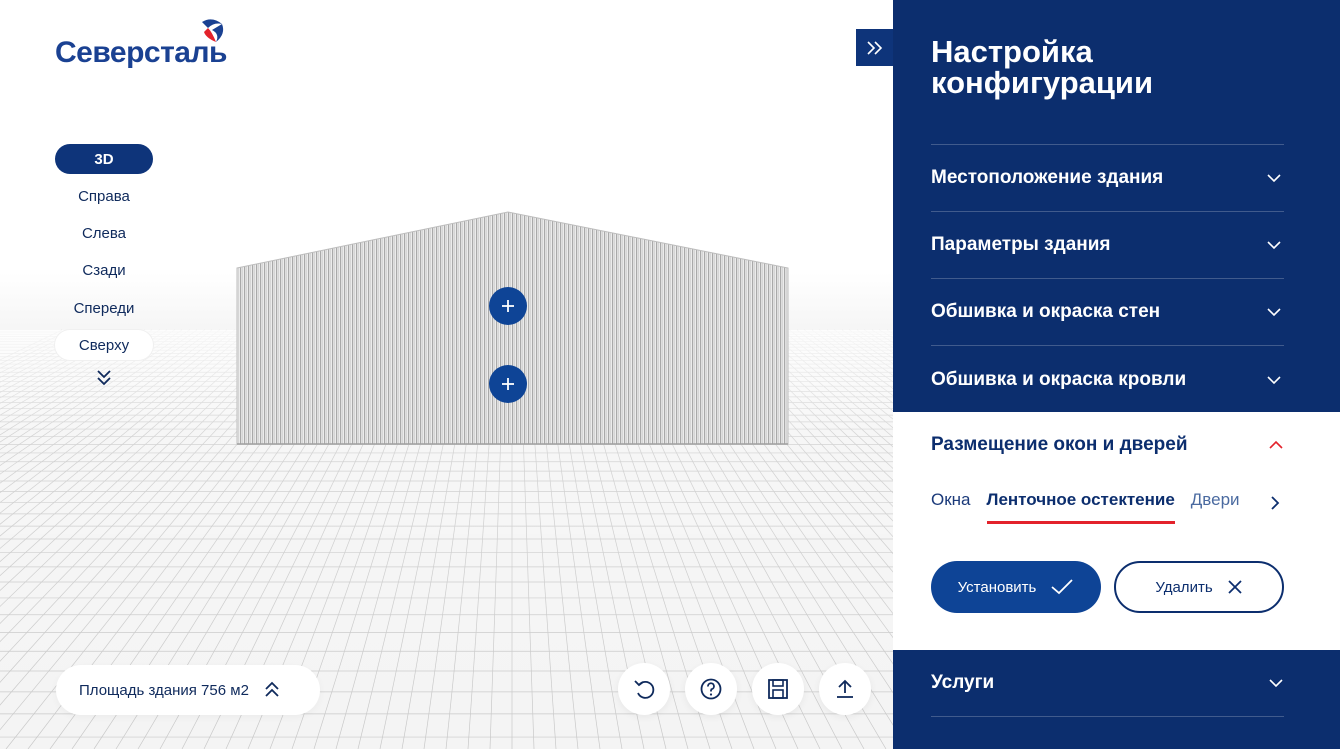  What do you see at coordinates (1235, 587) in the screenshot?
I see `close-icon` at bounding box center [1235, 587].